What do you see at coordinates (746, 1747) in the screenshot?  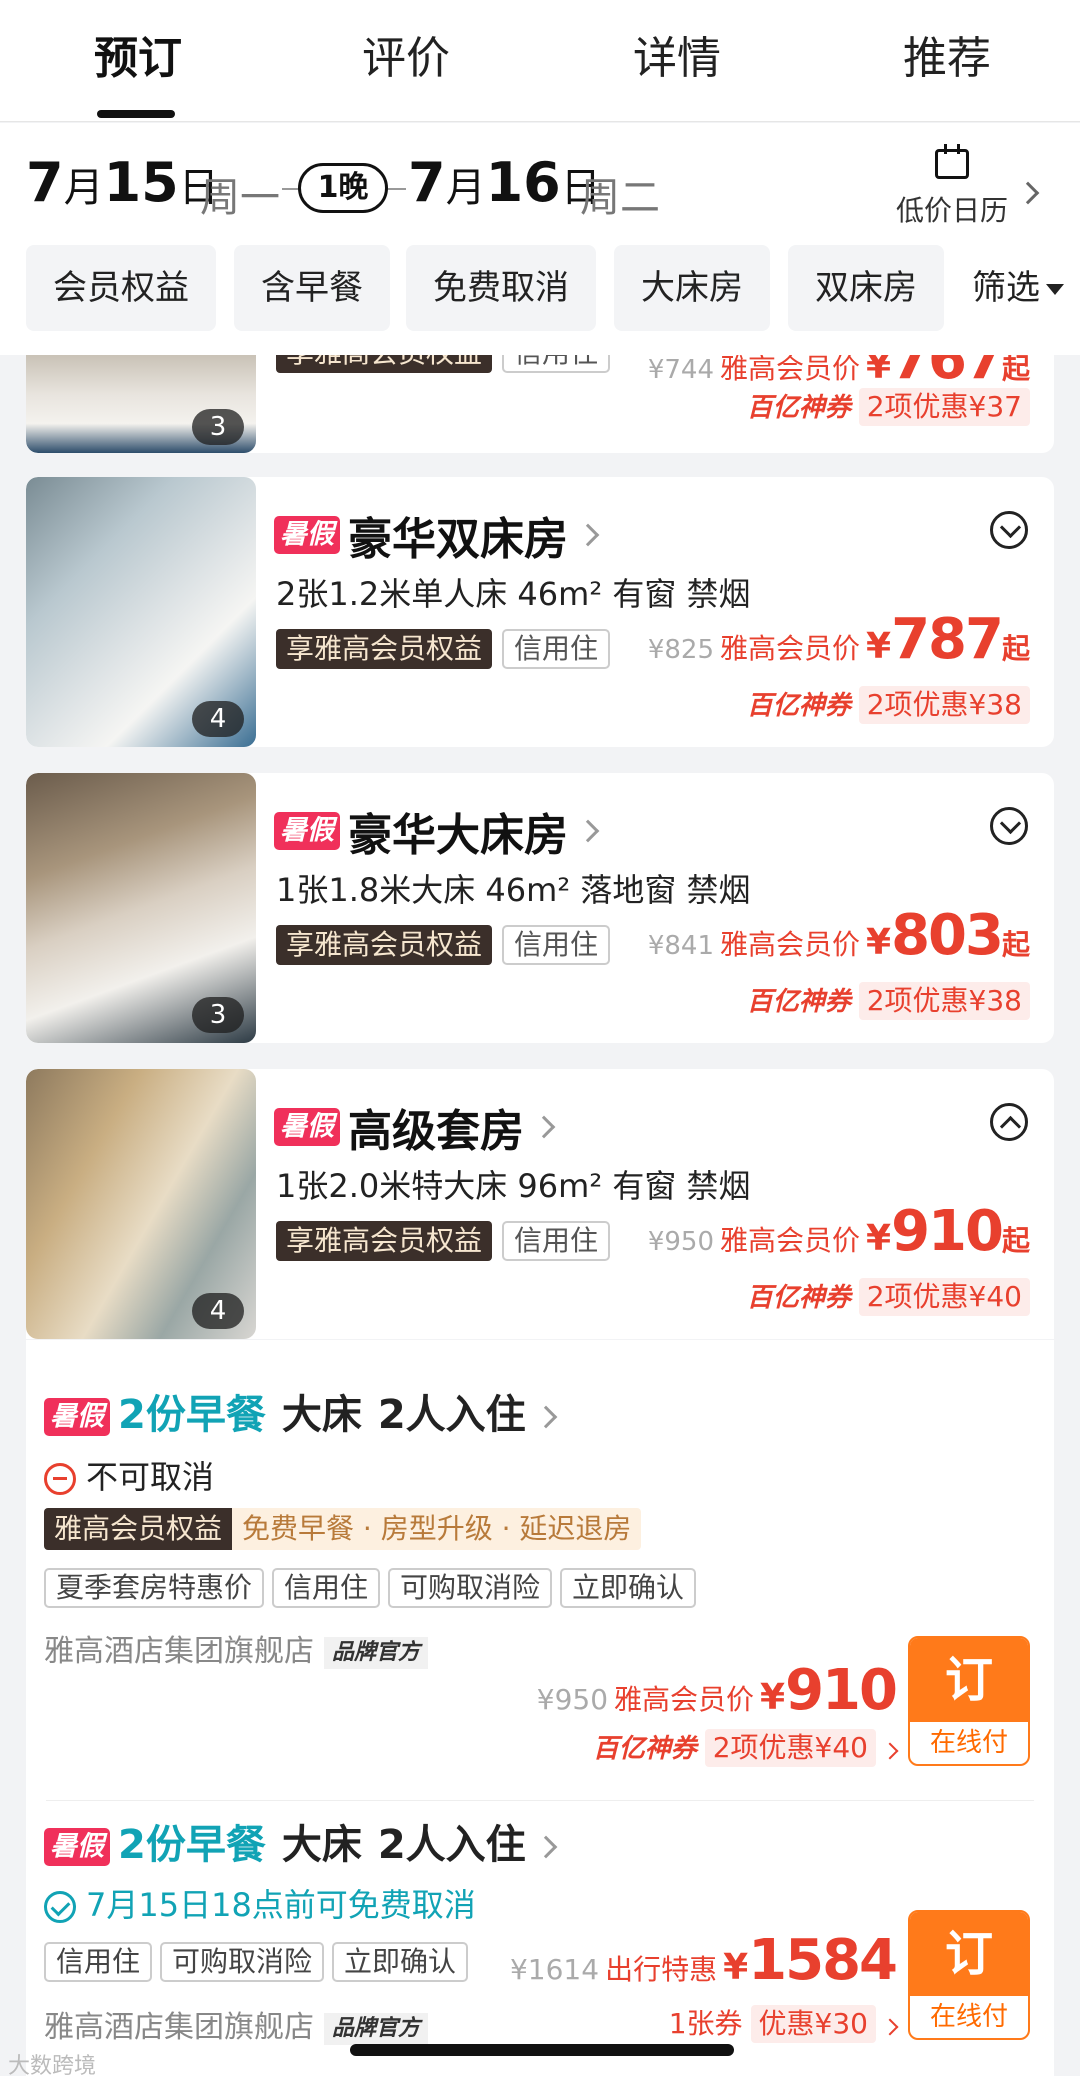 I see `plan-coupon: 百亿神券 2项优惠¥40` at bounding box center [746, 1747].